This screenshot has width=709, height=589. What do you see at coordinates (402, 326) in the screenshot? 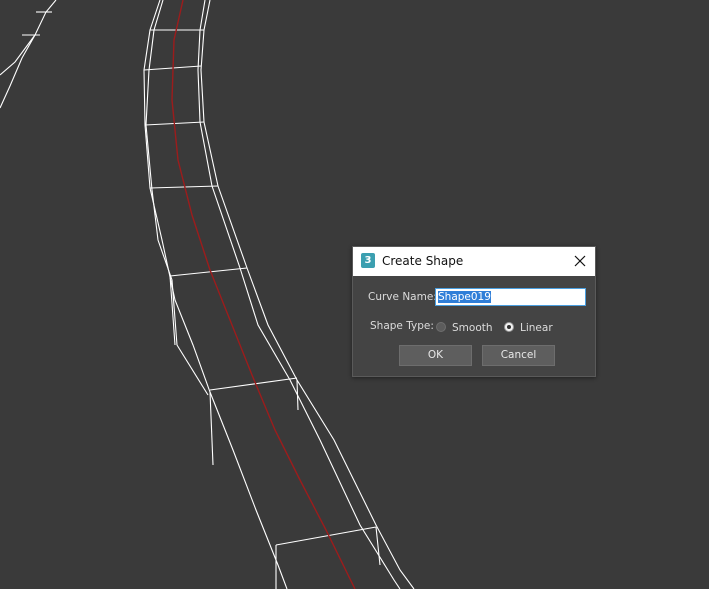
I see `shape-type-label: Shape Type:` at bounding box center [402, 326].